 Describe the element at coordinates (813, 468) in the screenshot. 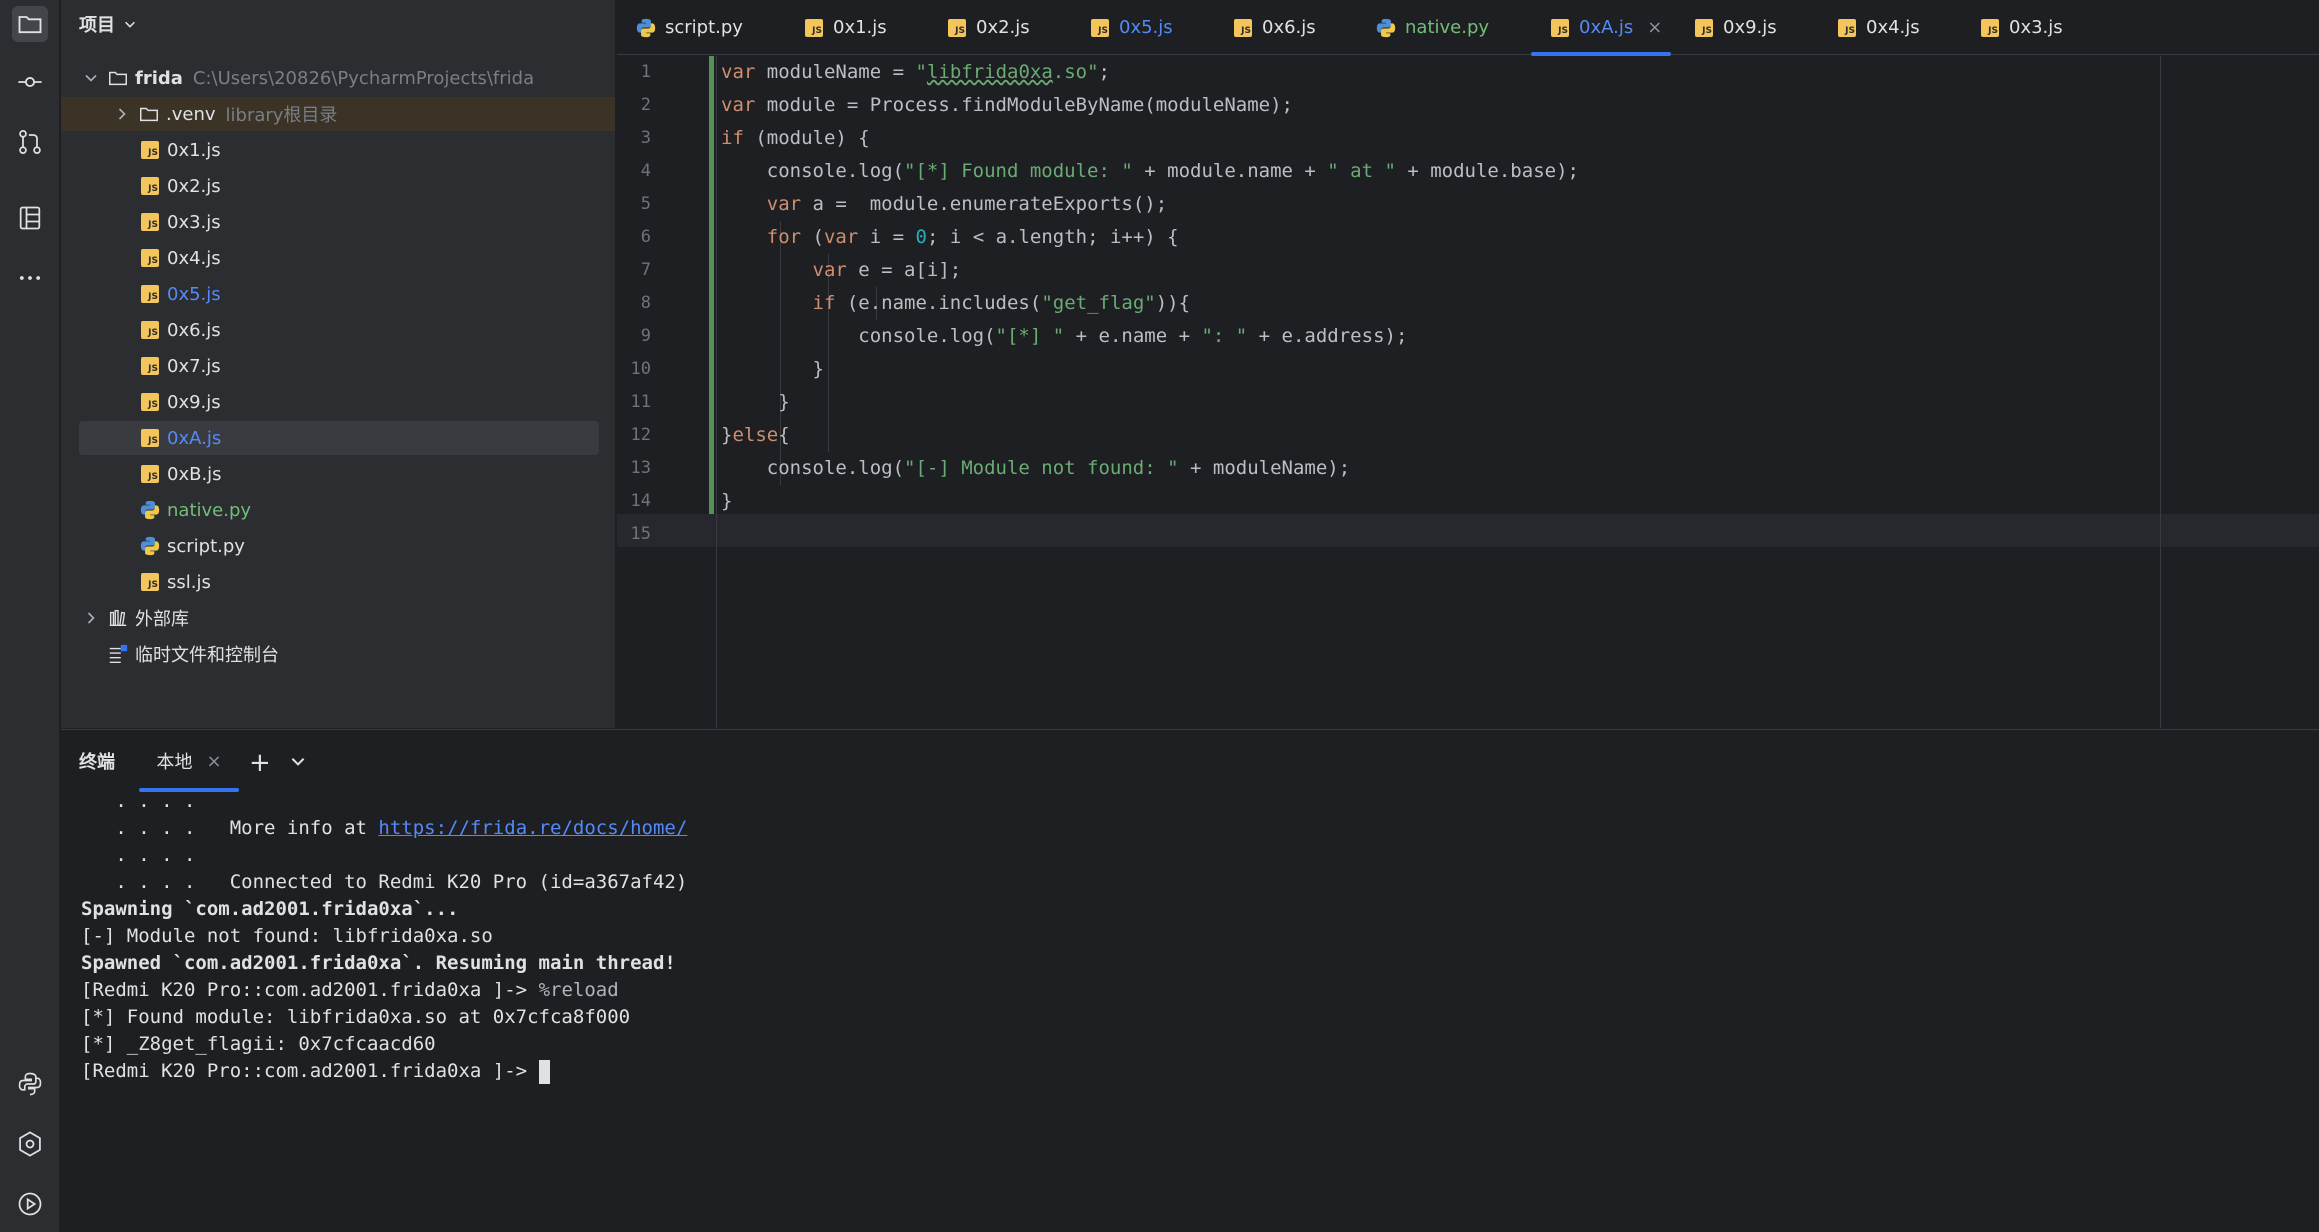

I see `code-token: console.log(` at that location.